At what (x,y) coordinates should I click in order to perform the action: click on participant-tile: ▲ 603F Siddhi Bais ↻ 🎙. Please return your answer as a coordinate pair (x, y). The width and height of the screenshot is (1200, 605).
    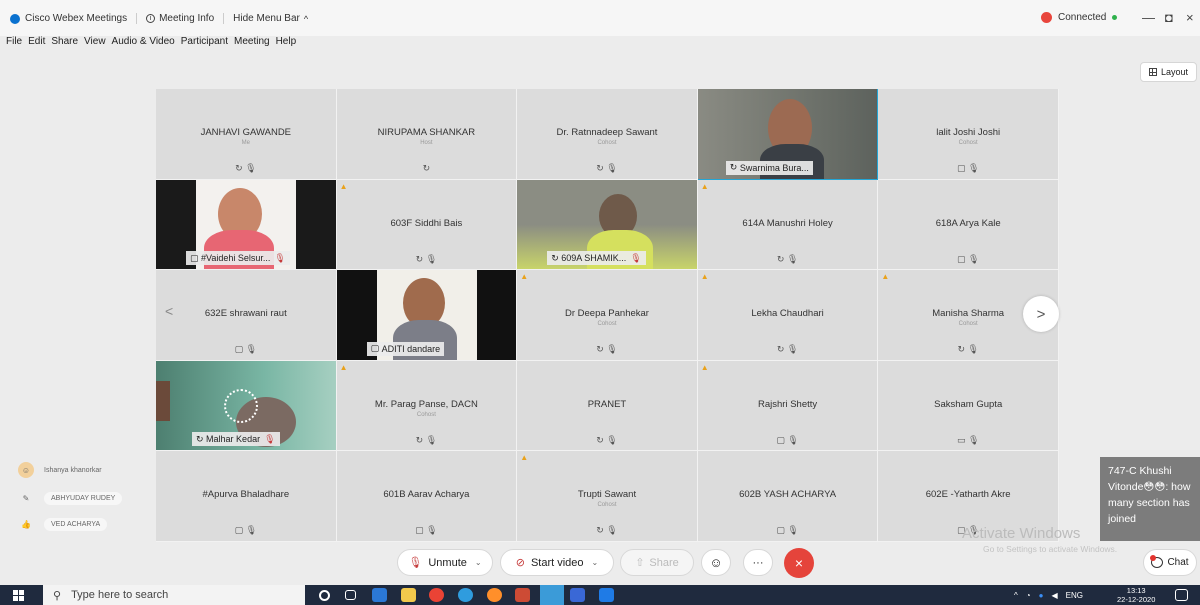
    Looking at the image, I should click on (427, 225).